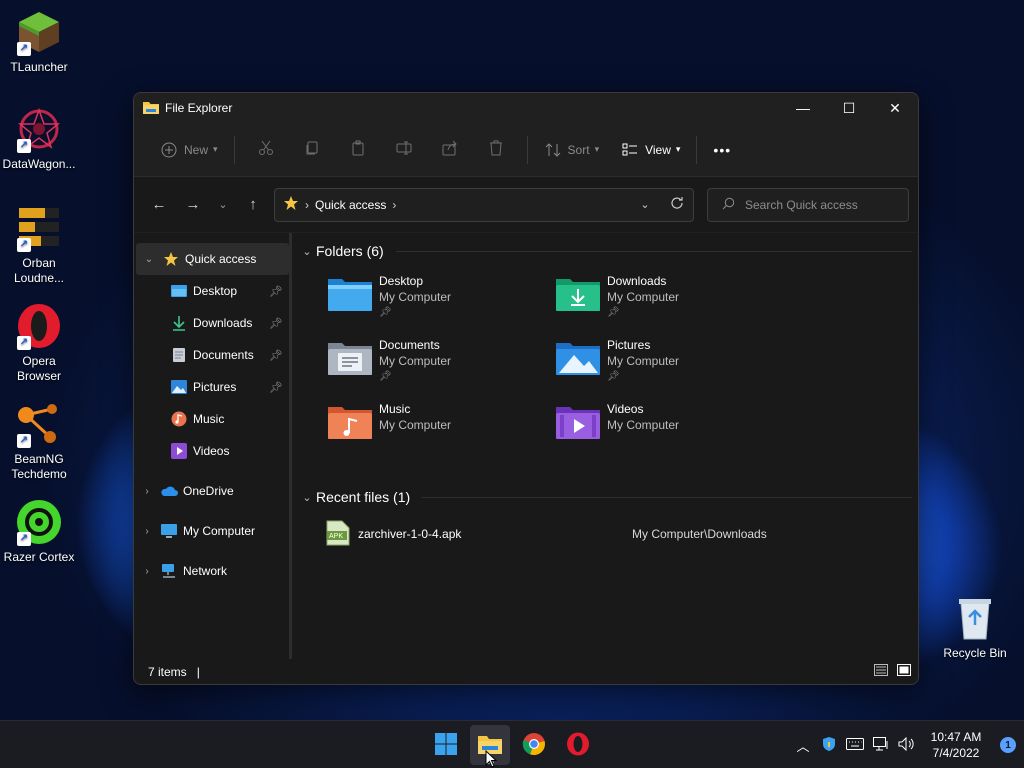  I want to click on nav-item-pictures: Pictures 📌︎, so click(212, 387).